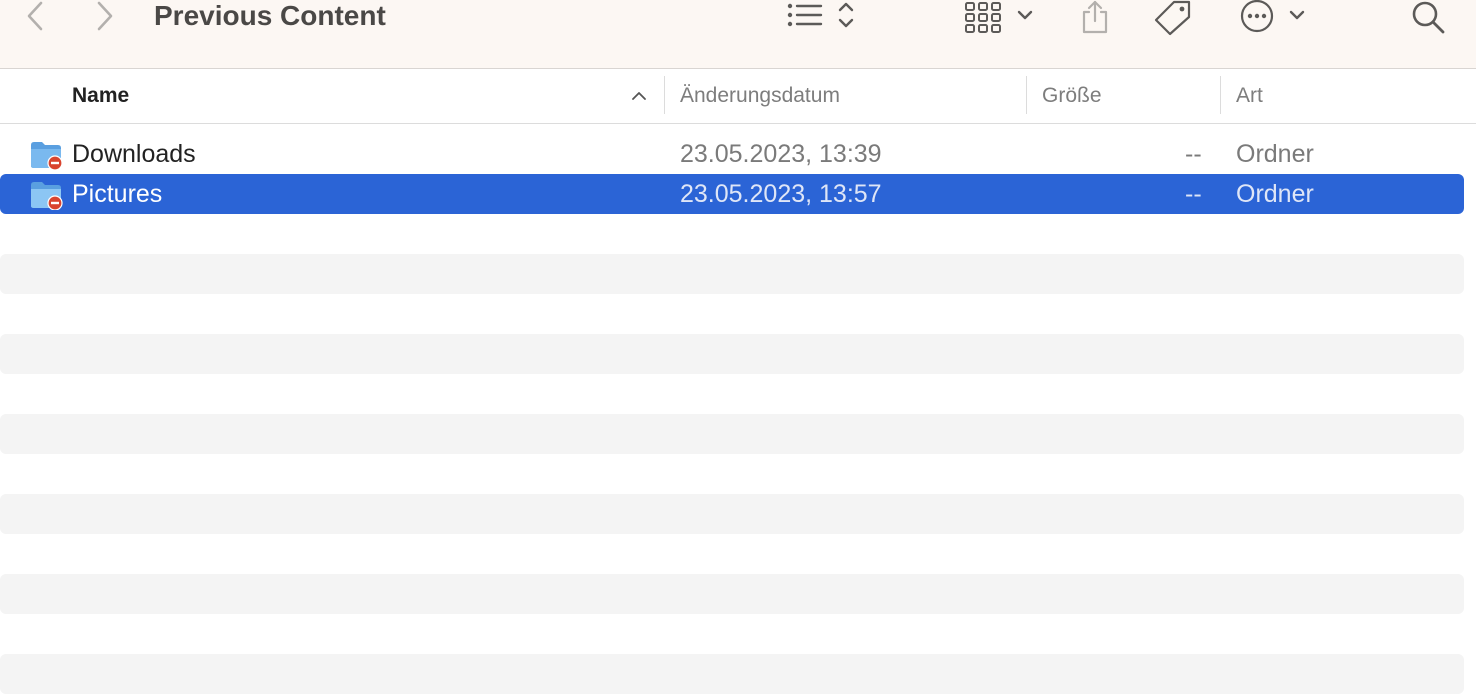 The width and height of the screenshot is (1476, 698). I want to click on column-modified: Änderungsdatum, so click(760, 96).